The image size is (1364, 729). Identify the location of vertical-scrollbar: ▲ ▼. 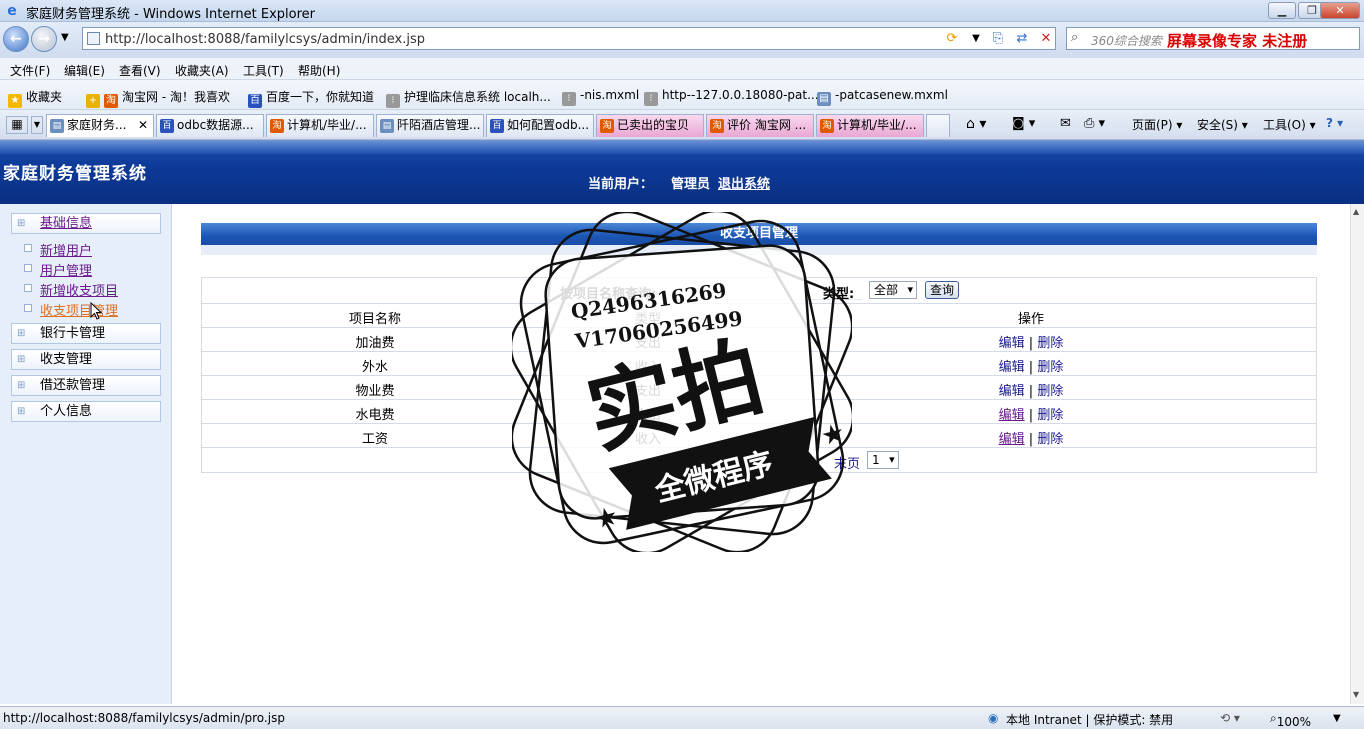
(1357, 454).